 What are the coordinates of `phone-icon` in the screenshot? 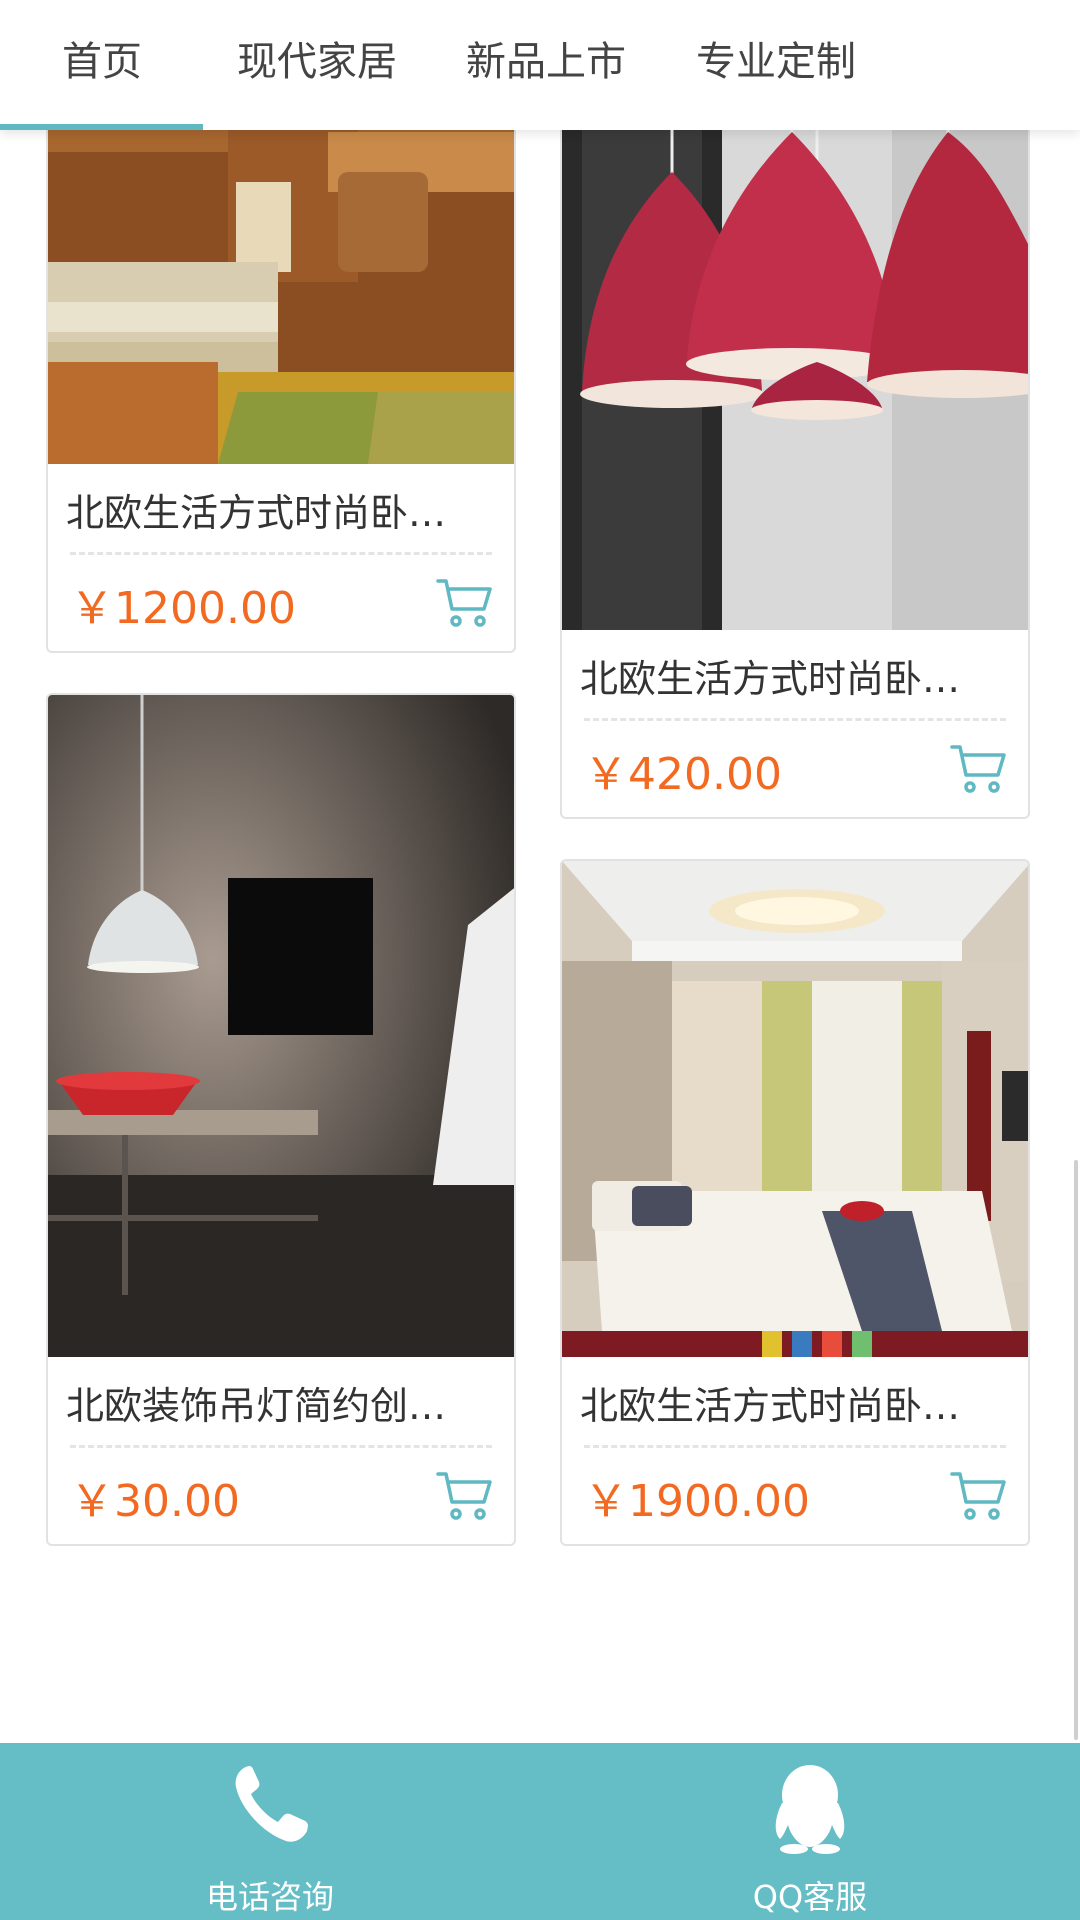 It's located at (270, 1806).